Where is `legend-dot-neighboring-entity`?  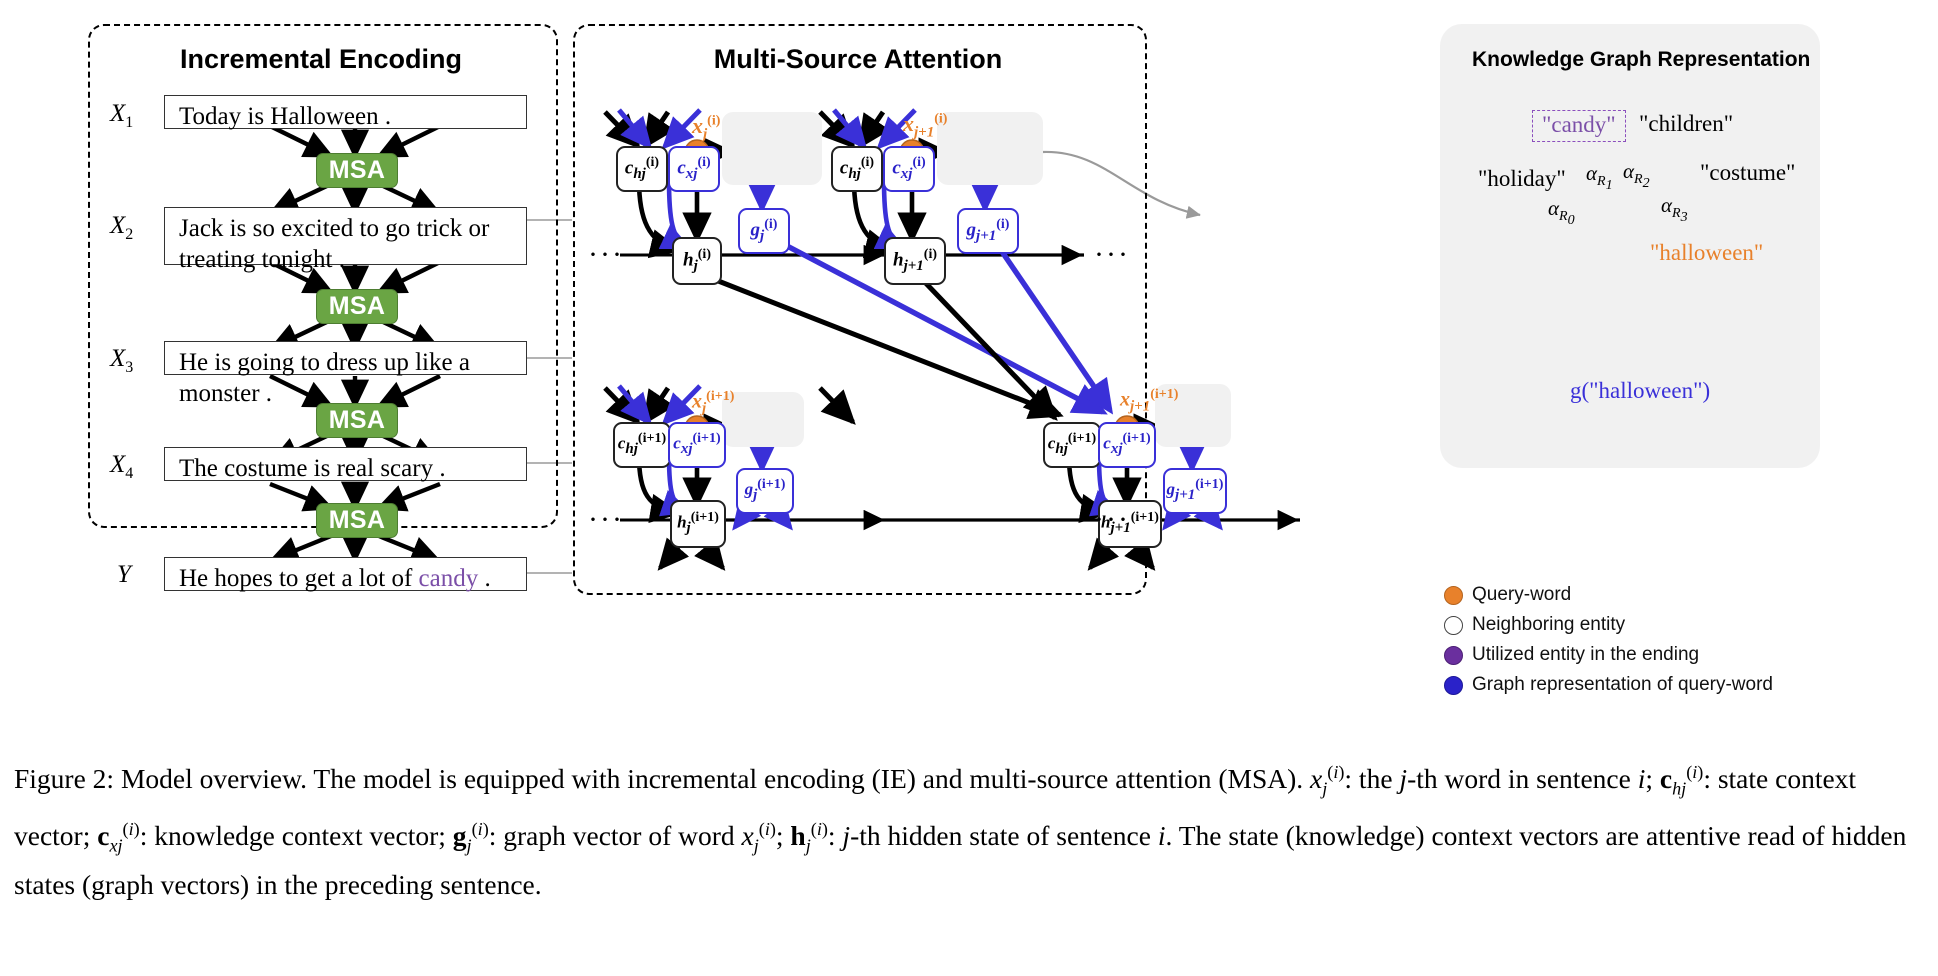 legend-dot-neighboring-entity is located at coordinates (1453, 625).